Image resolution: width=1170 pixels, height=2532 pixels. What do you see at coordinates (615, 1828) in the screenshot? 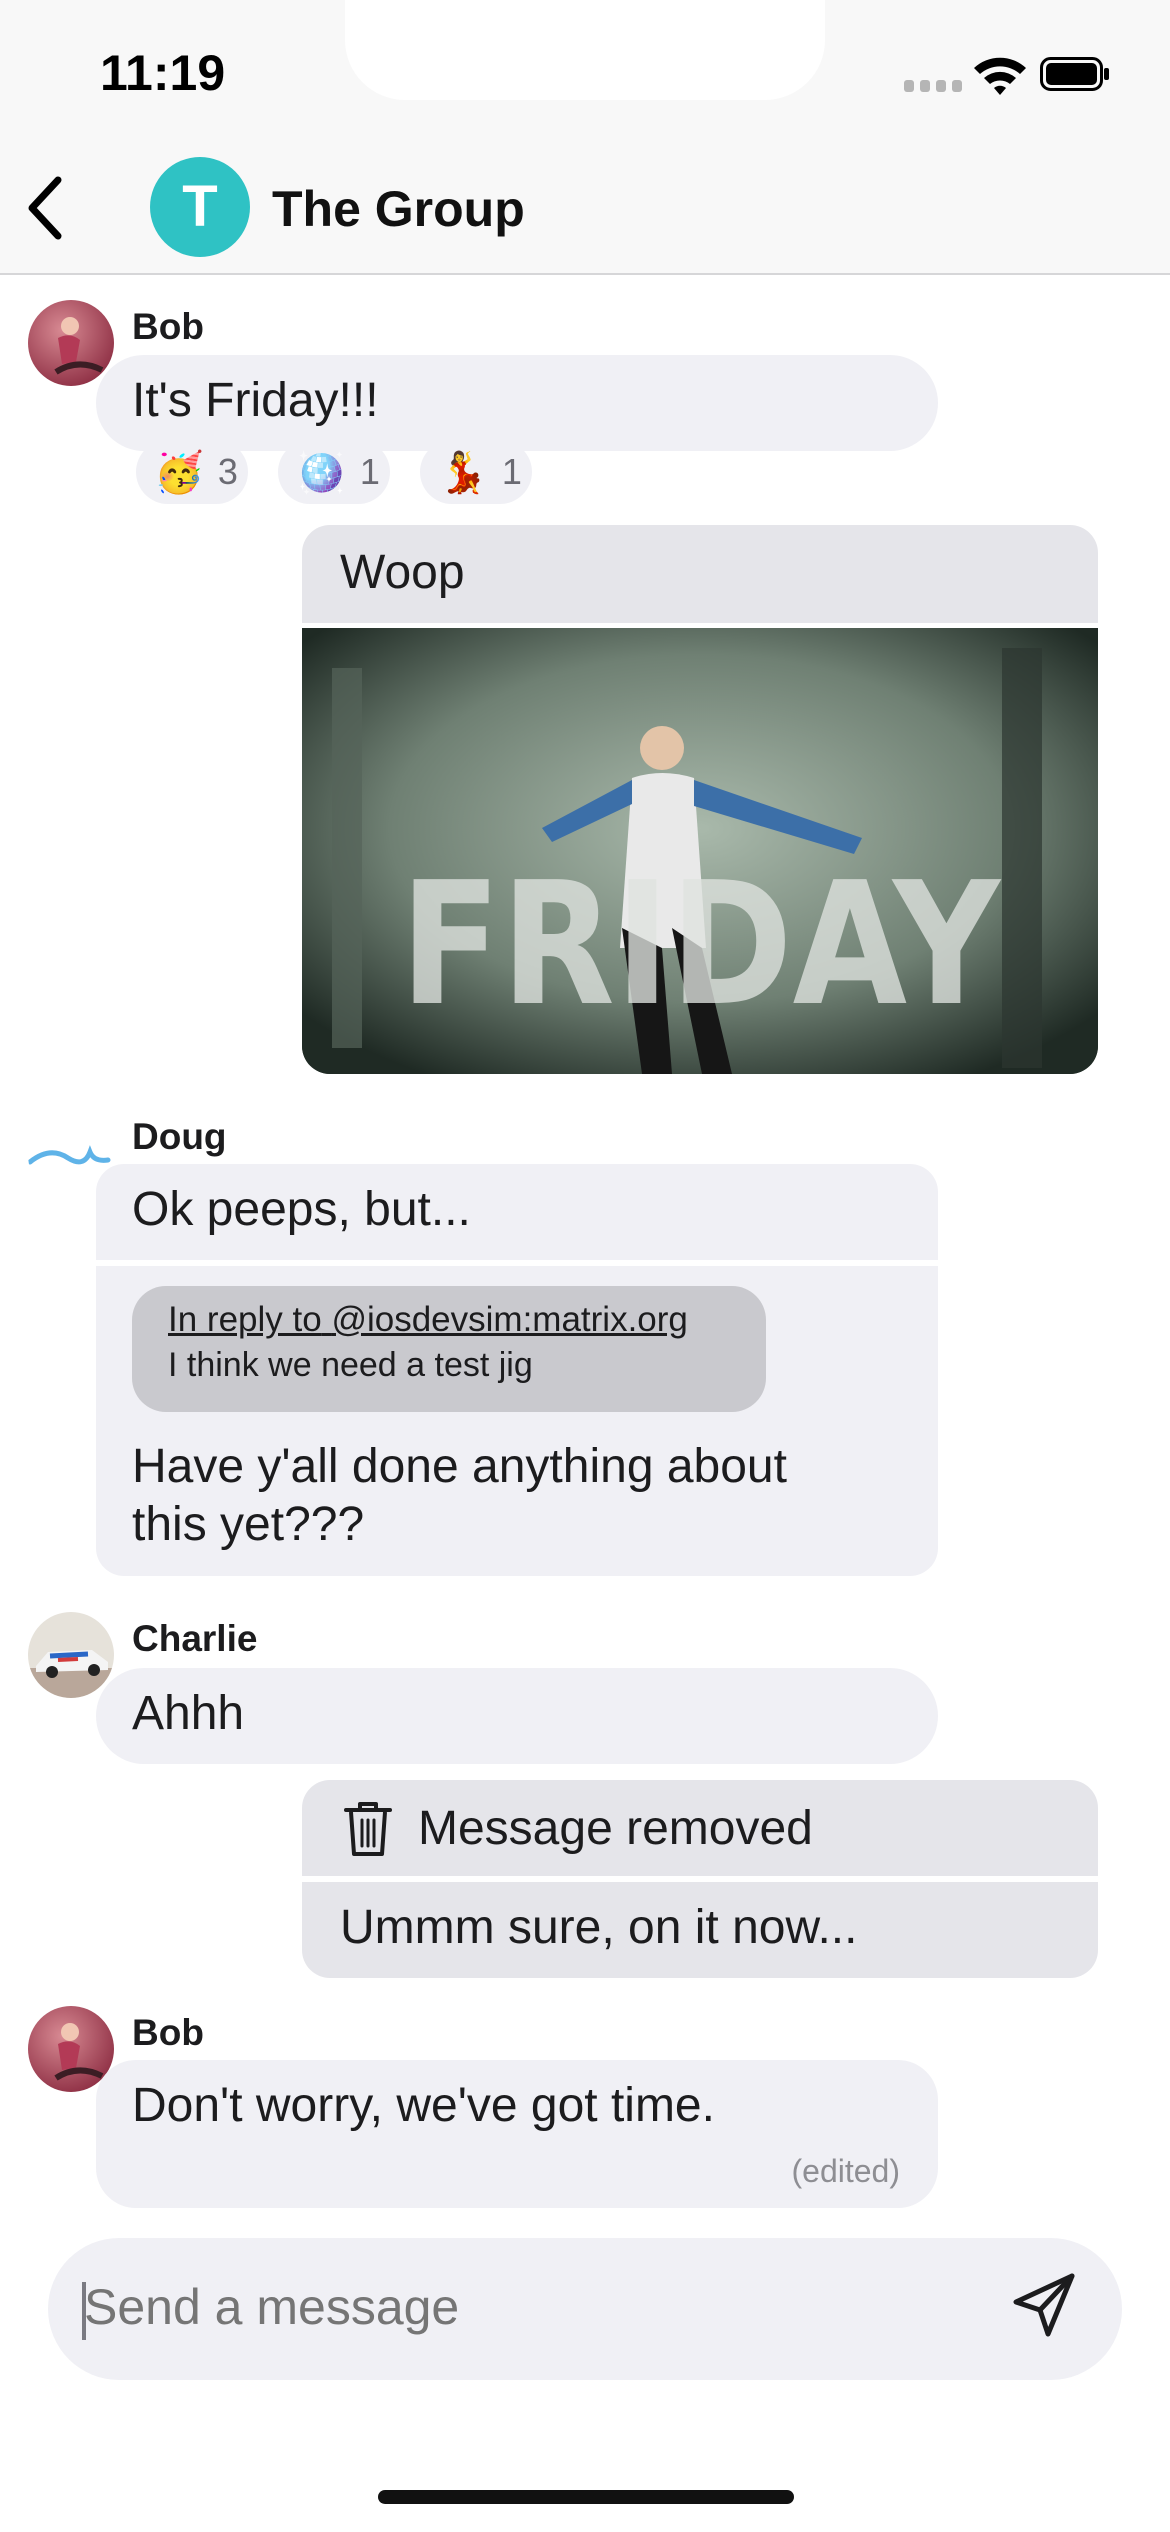
I see `message-removed-label: Message removed` at bounding box center [615, 1828].